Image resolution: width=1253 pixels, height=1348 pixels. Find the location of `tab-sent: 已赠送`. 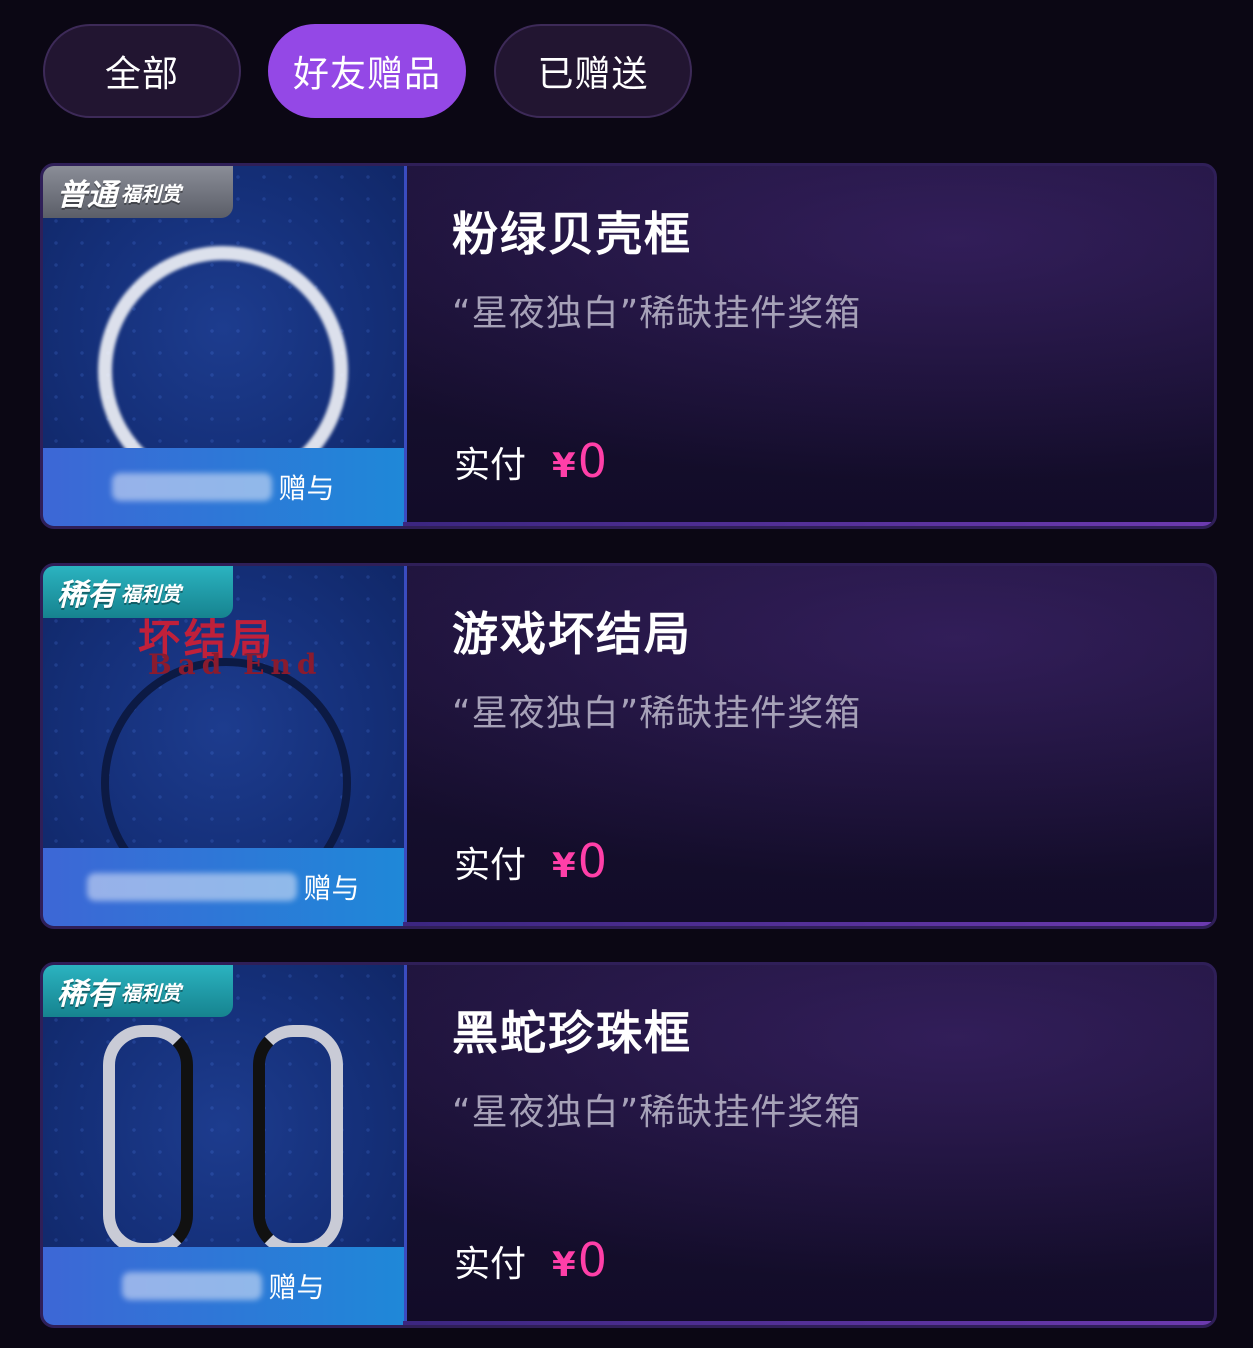

tab-sent: 已赠送 is located at coordinates (593, 71).